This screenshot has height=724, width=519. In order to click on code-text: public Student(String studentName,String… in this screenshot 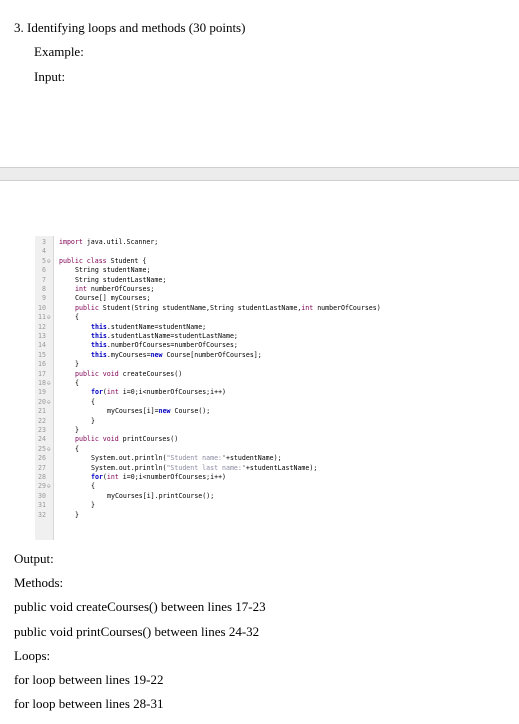, I will do `click(228, 308)`.